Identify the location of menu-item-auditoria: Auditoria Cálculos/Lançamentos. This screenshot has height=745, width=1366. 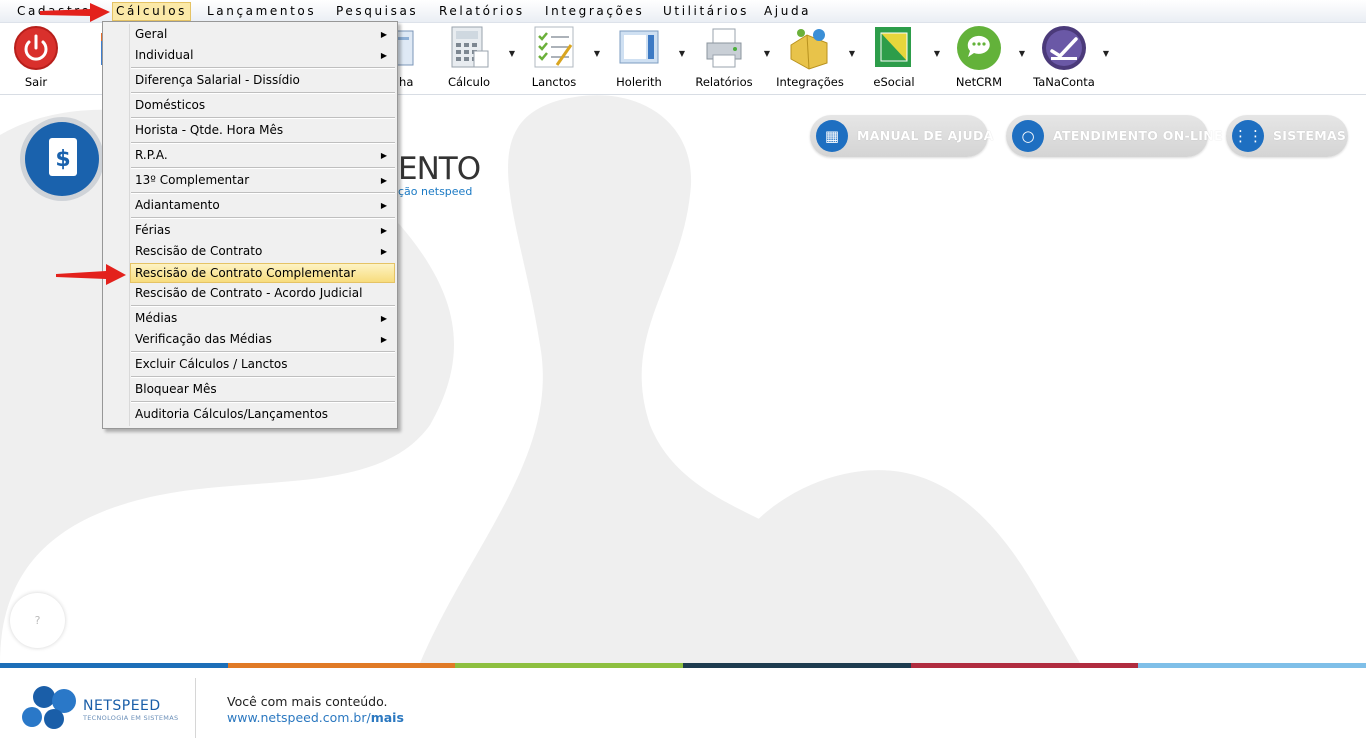
(262, 414).